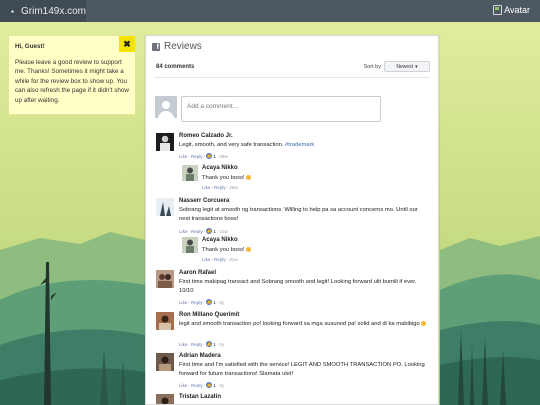  Describe the element at coordinates (498, 10) in the screenshot. I see `broken-image-icon` at that location.